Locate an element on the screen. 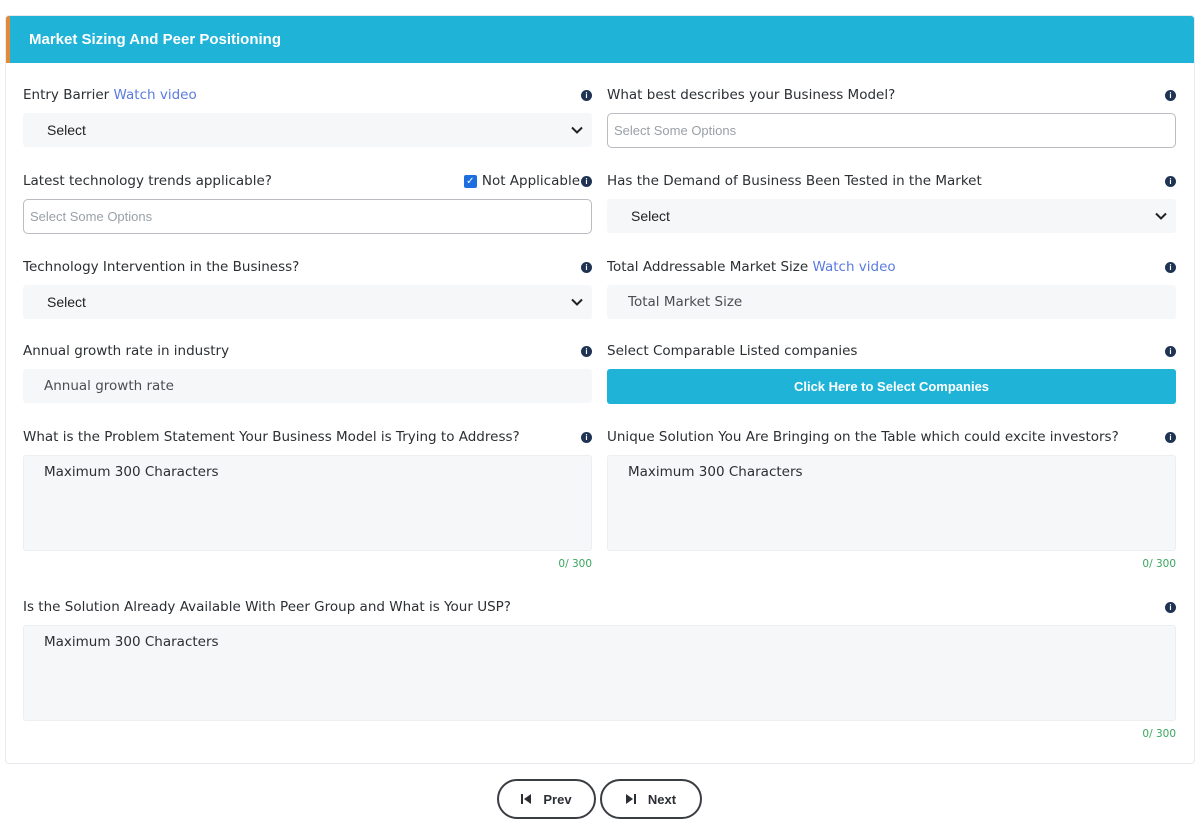 Image resolution: width=1203 pixels, height=825 pixels. section-title: Market Sizing And Peer Positioning is located at coordinates (155, 39).